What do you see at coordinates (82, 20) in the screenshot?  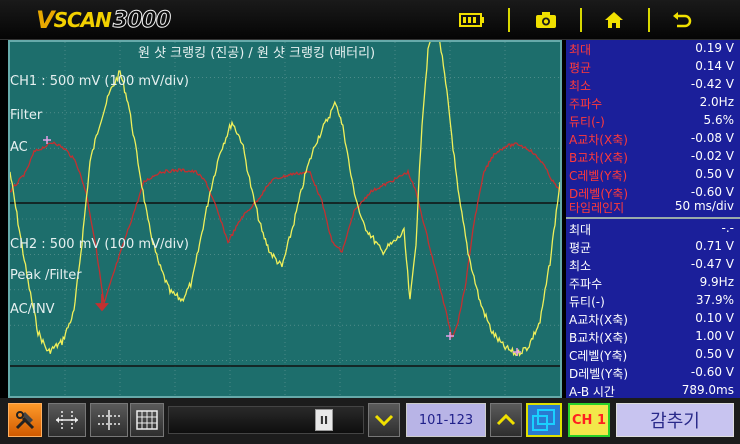 I see `logo-scan: SCAN` at bounding box center [82, 20].